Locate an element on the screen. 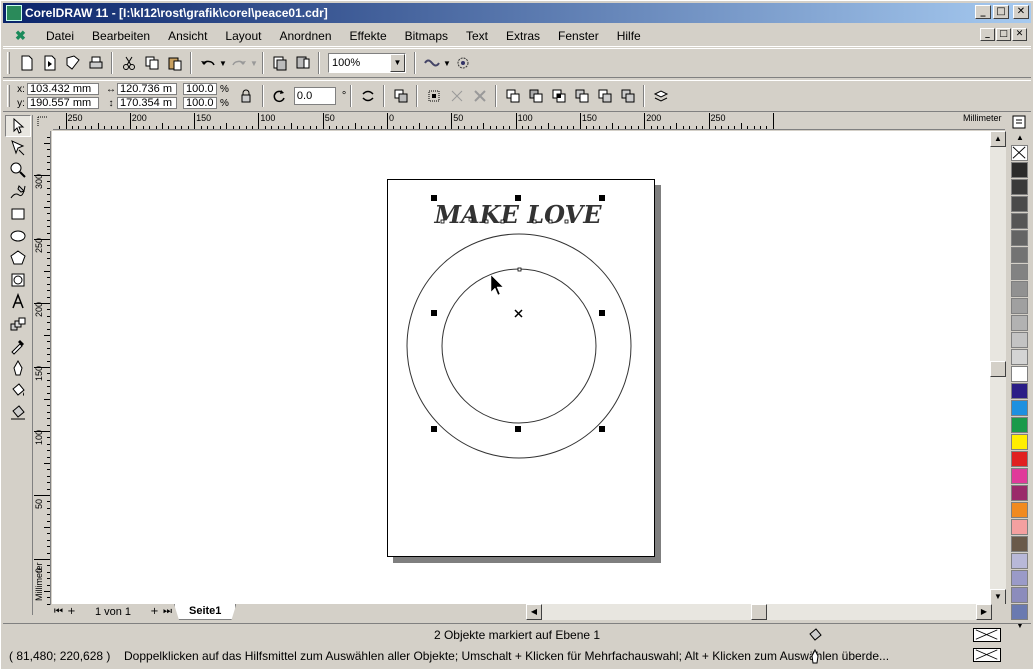 Image resolution: width=1034 pixels, height=670 pixels. palette-scroll-up-icon: ▲ is located at coordinates (1020, 139).